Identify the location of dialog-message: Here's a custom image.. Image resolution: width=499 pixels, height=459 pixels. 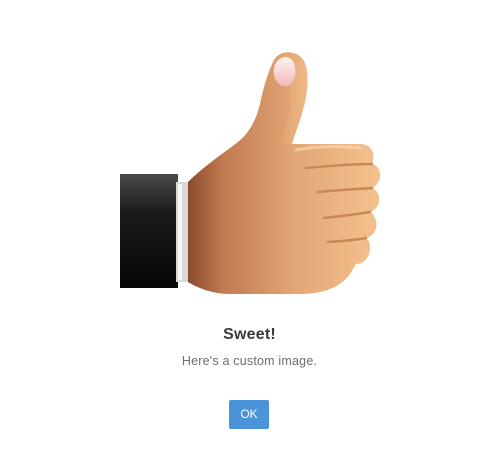
(249, 361).